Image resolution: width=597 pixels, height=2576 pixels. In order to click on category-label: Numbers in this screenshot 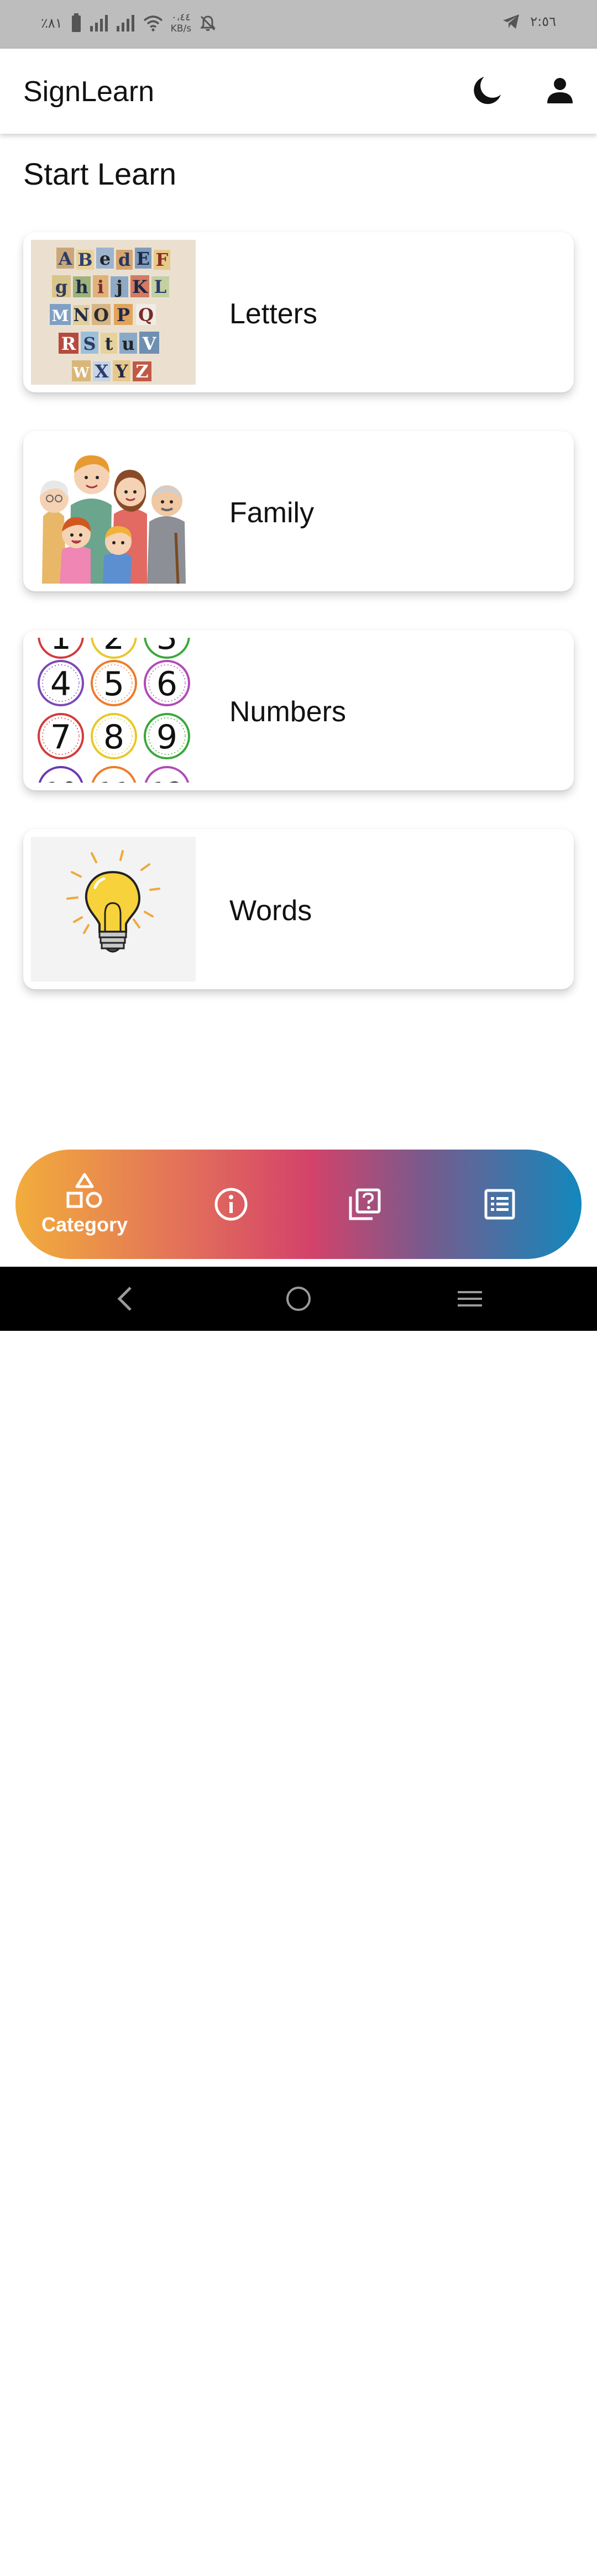, I will do `click(287, 712)`.